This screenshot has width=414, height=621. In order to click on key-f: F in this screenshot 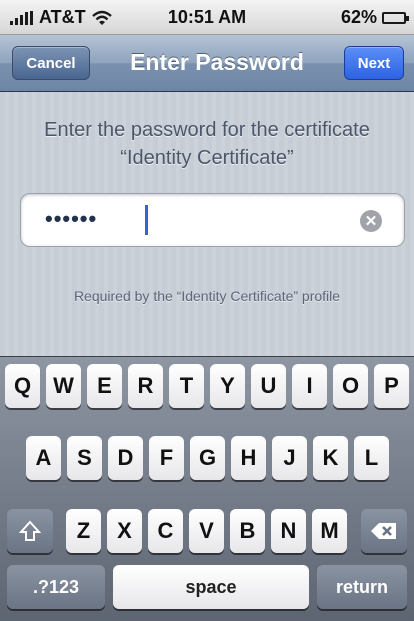, I will do `click(166, 458)`.